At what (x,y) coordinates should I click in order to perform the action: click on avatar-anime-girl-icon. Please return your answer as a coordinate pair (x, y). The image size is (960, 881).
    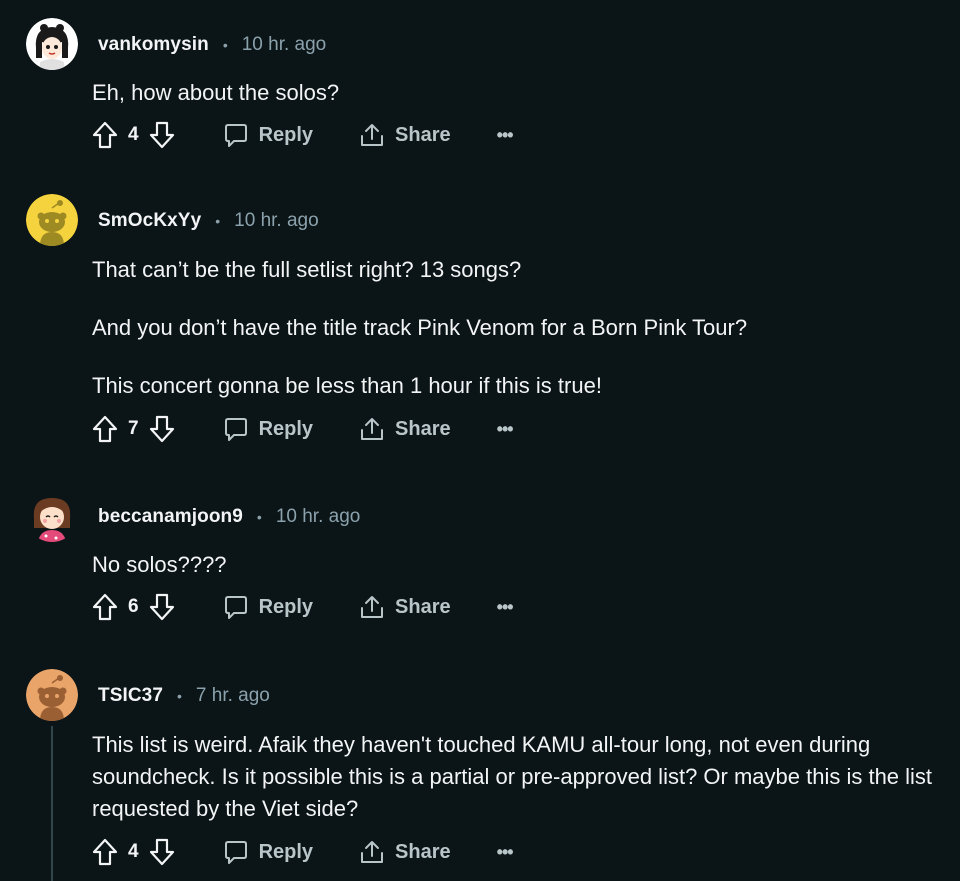
    Looking at the image, I should click on (52, 44).